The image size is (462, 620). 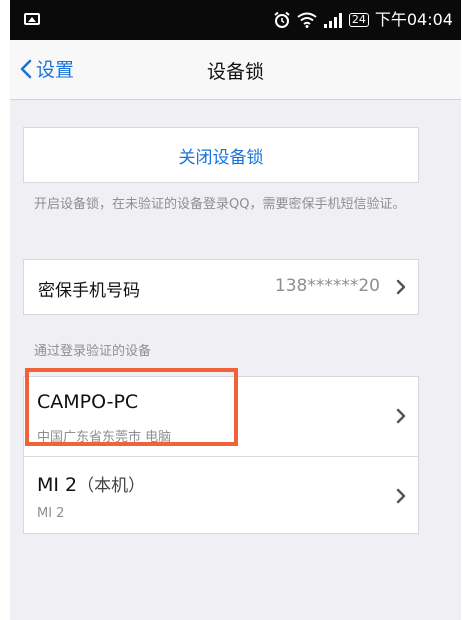 What do you see at coordinates (57, 485) in the screenshot?
I see `device-name-text: MI 2` at bounding box center [57, 485].